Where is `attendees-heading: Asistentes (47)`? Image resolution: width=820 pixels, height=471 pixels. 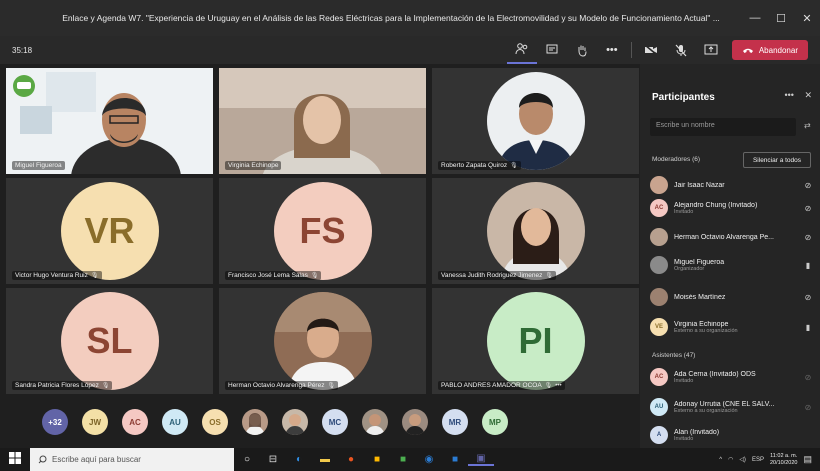 attendees-heading: Asistentes (47) is located at coordinates (674, 355).